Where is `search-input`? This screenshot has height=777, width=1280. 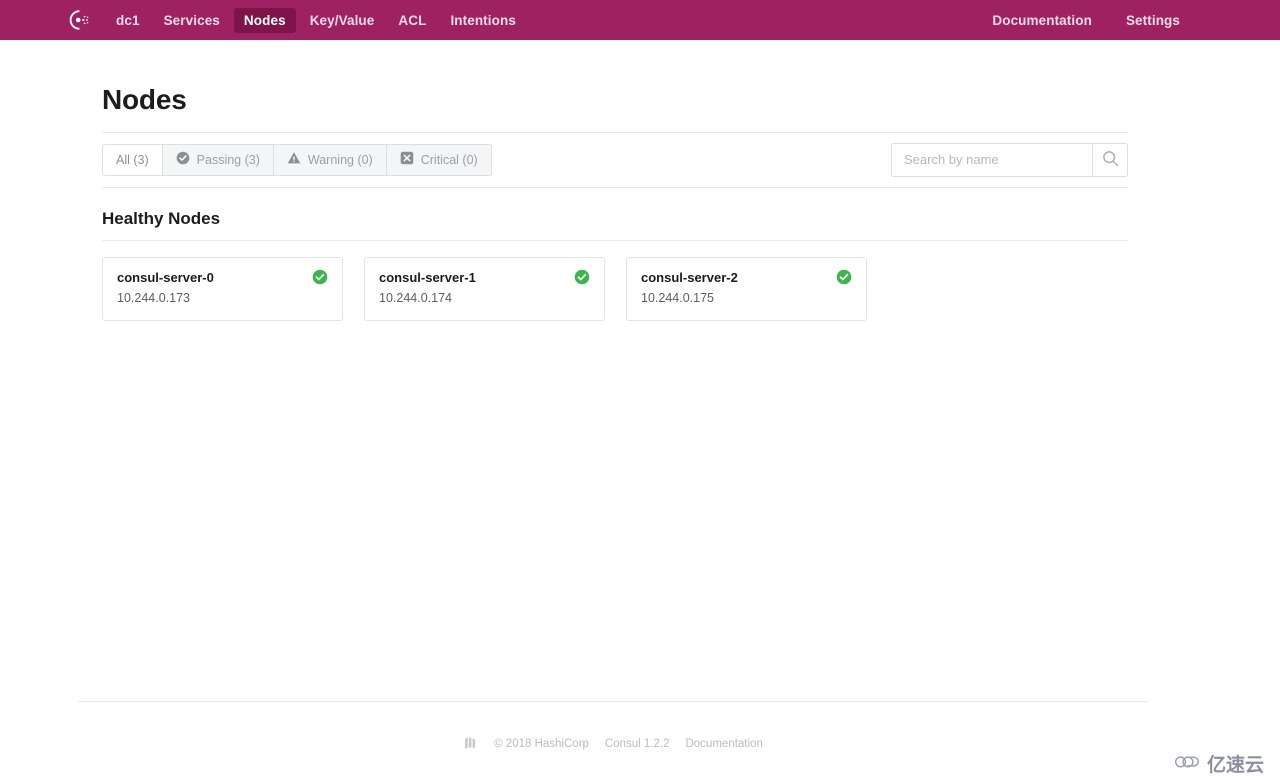
search-input is located at coordinates (992, 159).